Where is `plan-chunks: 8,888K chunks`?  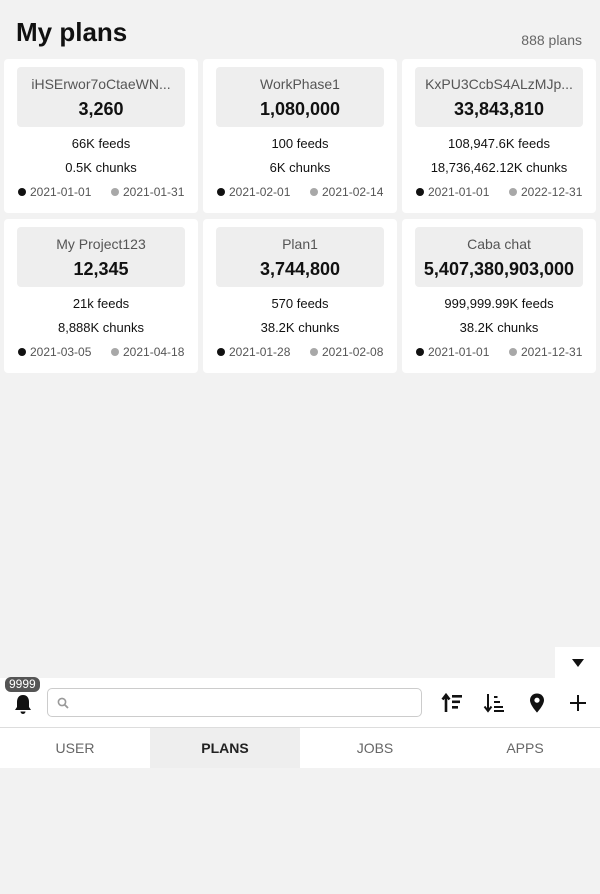
plan-chunks: 8,888K chunks is located at coordinates (100, 327).